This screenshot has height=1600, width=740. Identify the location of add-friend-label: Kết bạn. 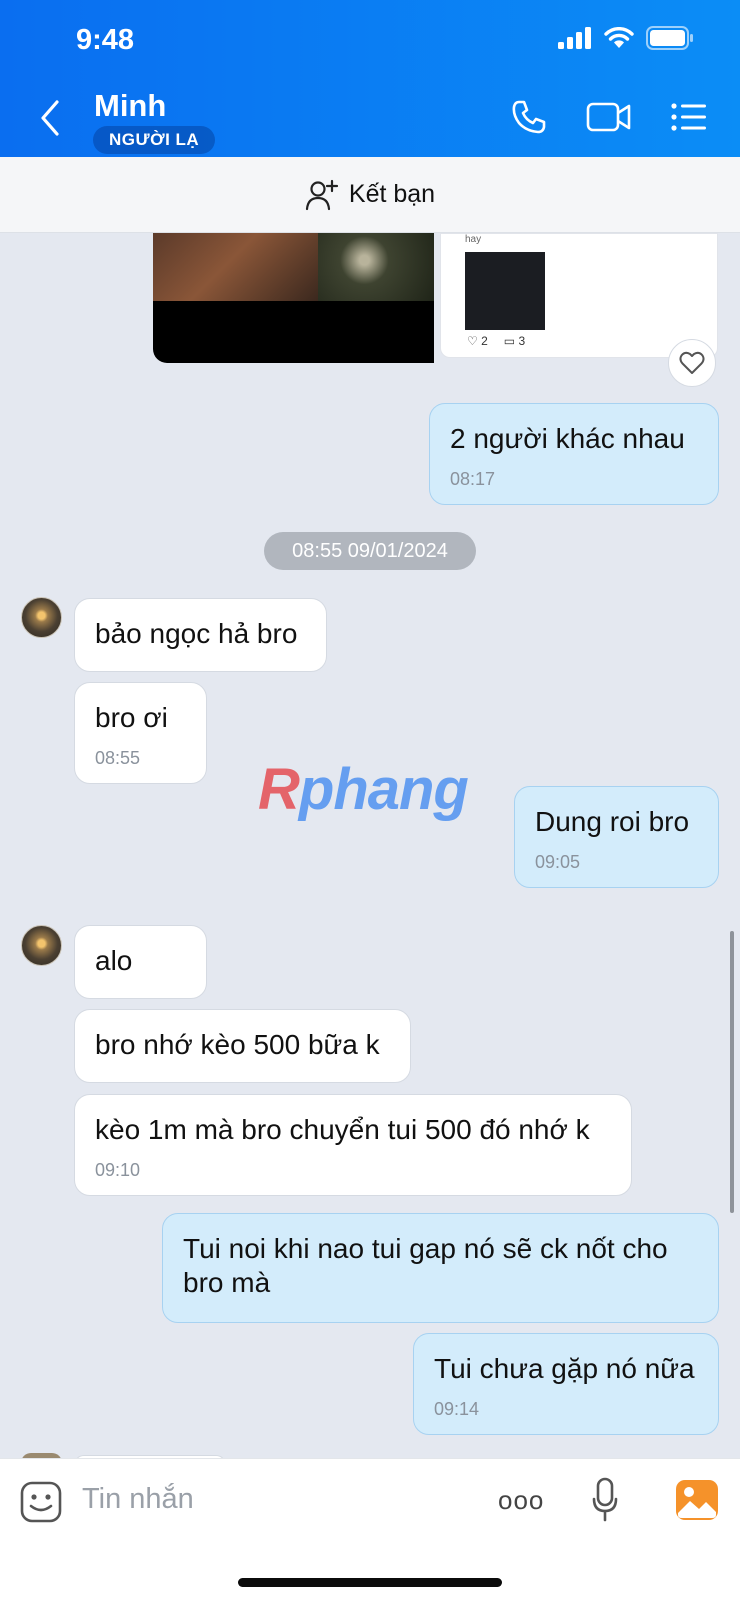
(392, 194).